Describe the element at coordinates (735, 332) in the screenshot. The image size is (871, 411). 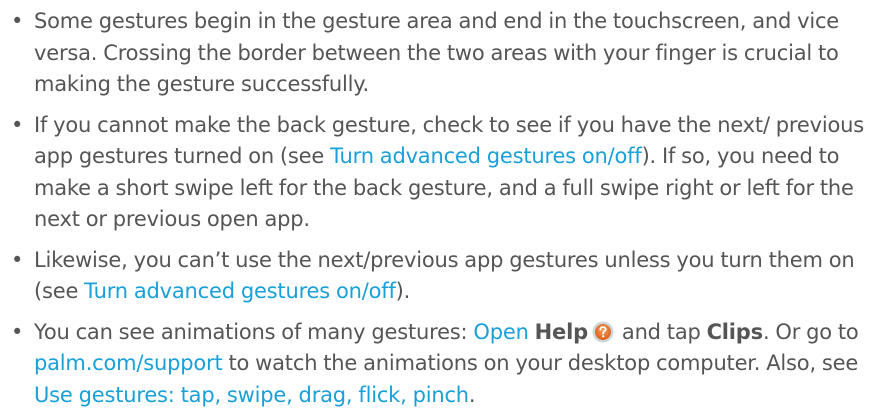
I see `clips-label: Clips` at that location.